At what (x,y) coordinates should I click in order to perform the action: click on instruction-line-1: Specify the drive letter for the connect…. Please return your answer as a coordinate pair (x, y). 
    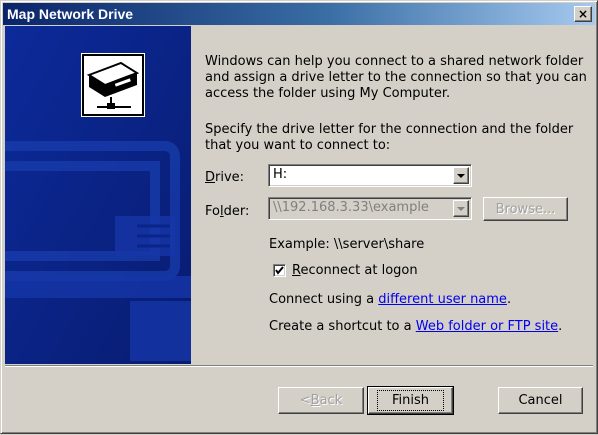
    Looking at the image, I should click on (389, 129).